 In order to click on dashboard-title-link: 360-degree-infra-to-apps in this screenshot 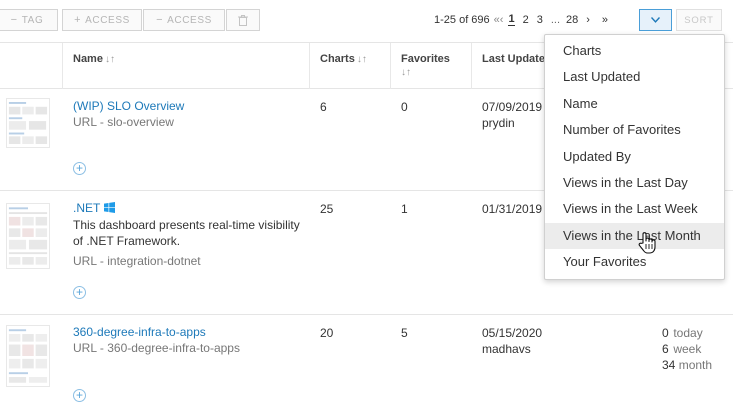, I will do `click(139, 332)`.